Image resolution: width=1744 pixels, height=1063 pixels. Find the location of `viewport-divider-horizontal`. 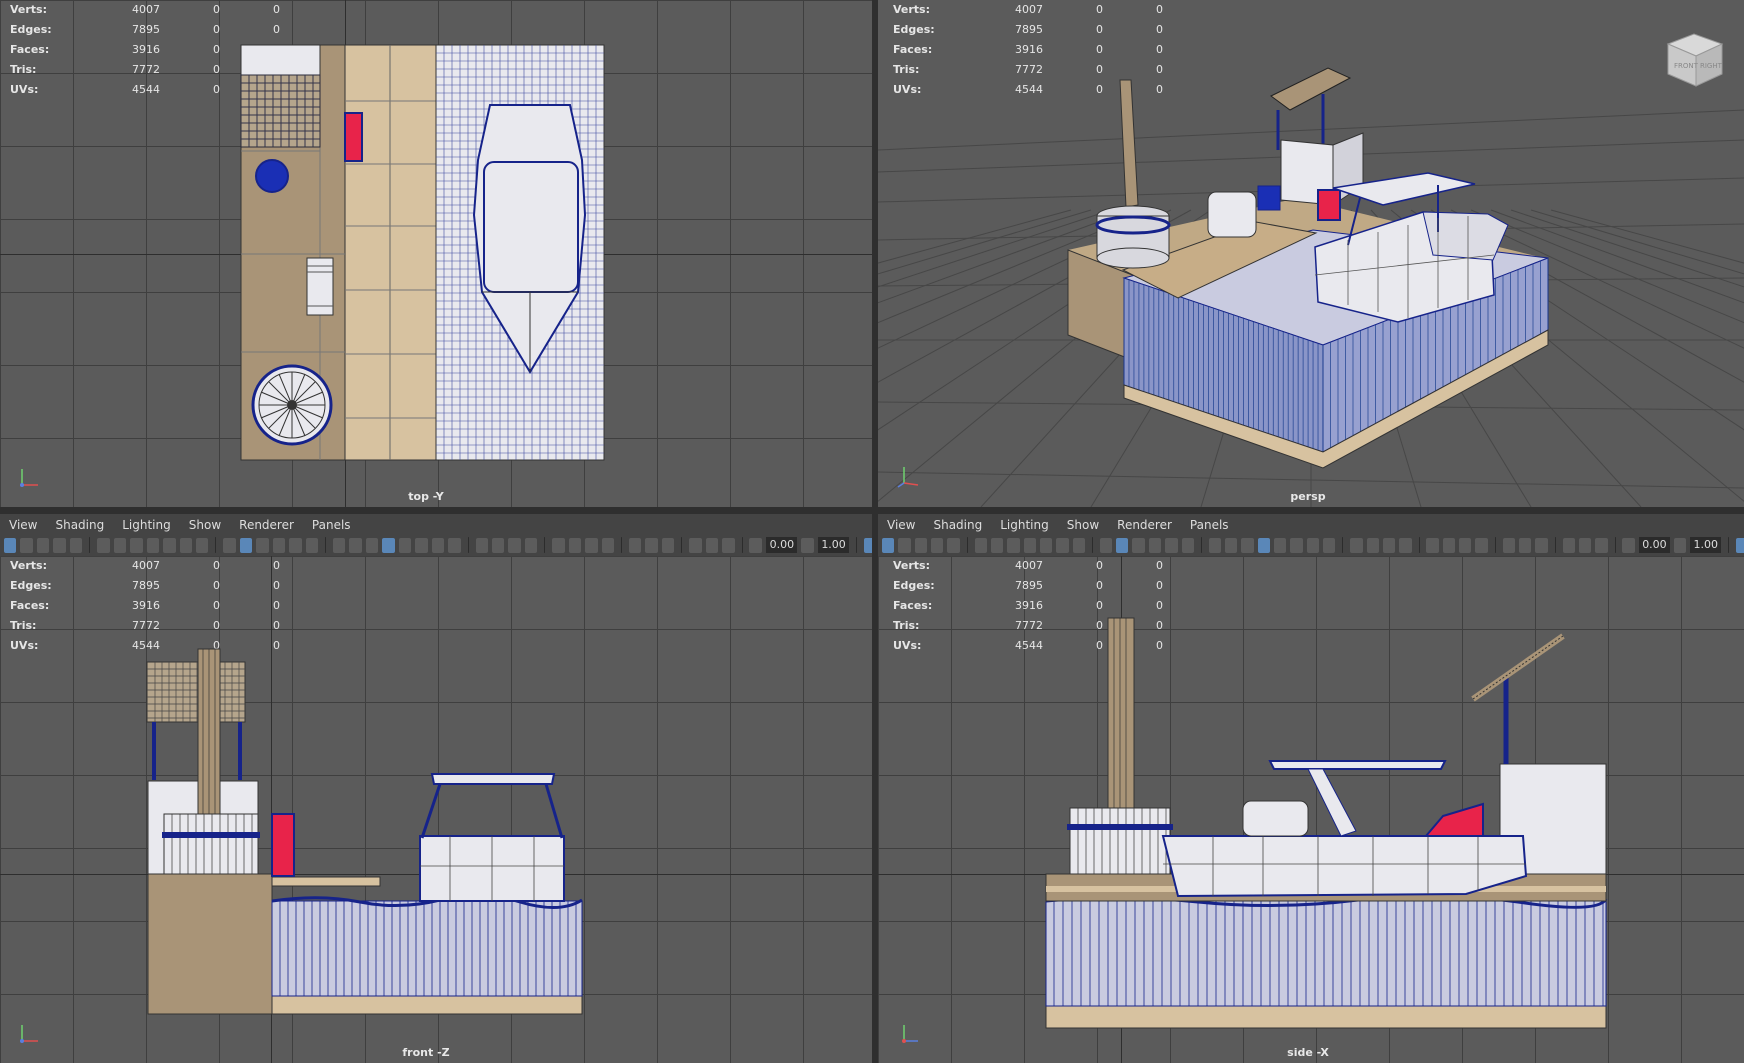

viewport-divider-horizontal is located at coordinates (872, 510).